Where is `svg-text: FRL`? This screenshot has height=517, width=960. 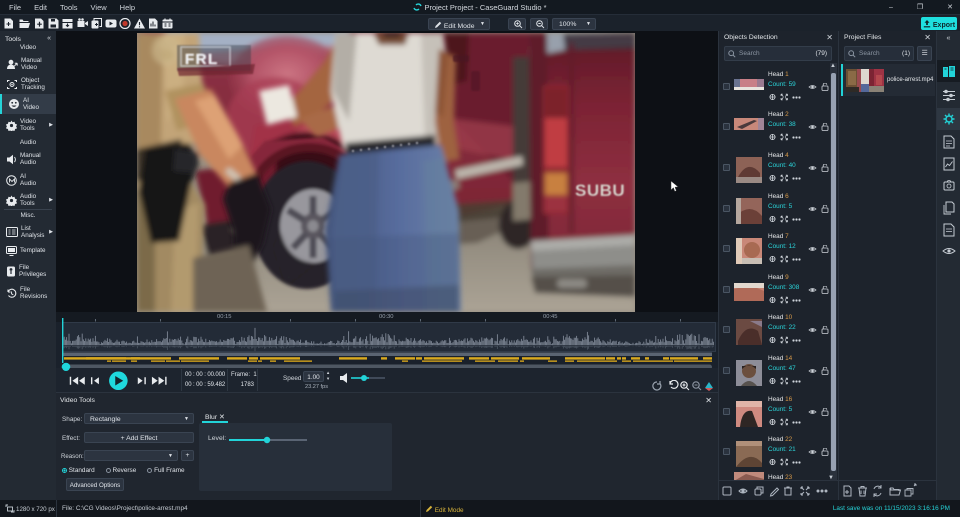 svg-text: FRL is located at coordinates (202, 59).